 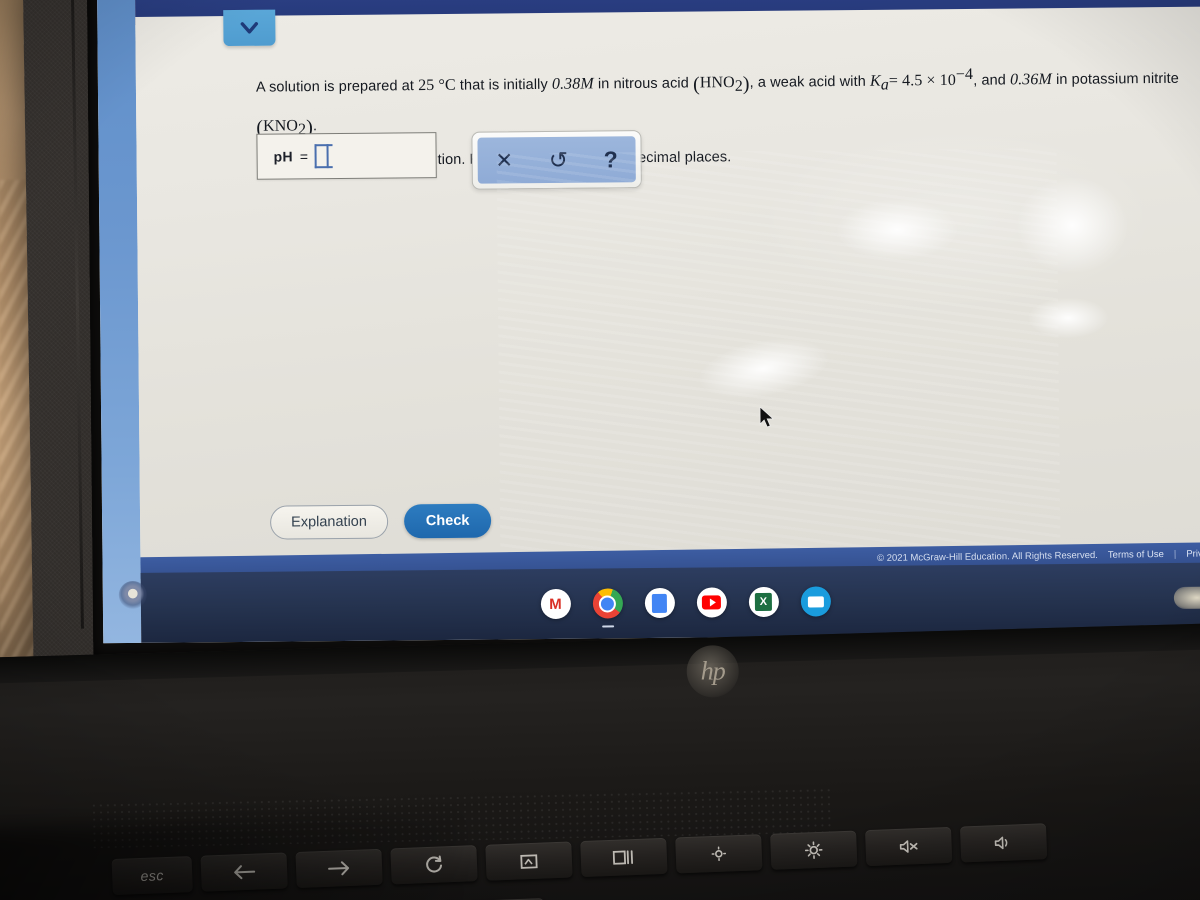 I want to click on excel-icon: X, so click(x=763, y=602).